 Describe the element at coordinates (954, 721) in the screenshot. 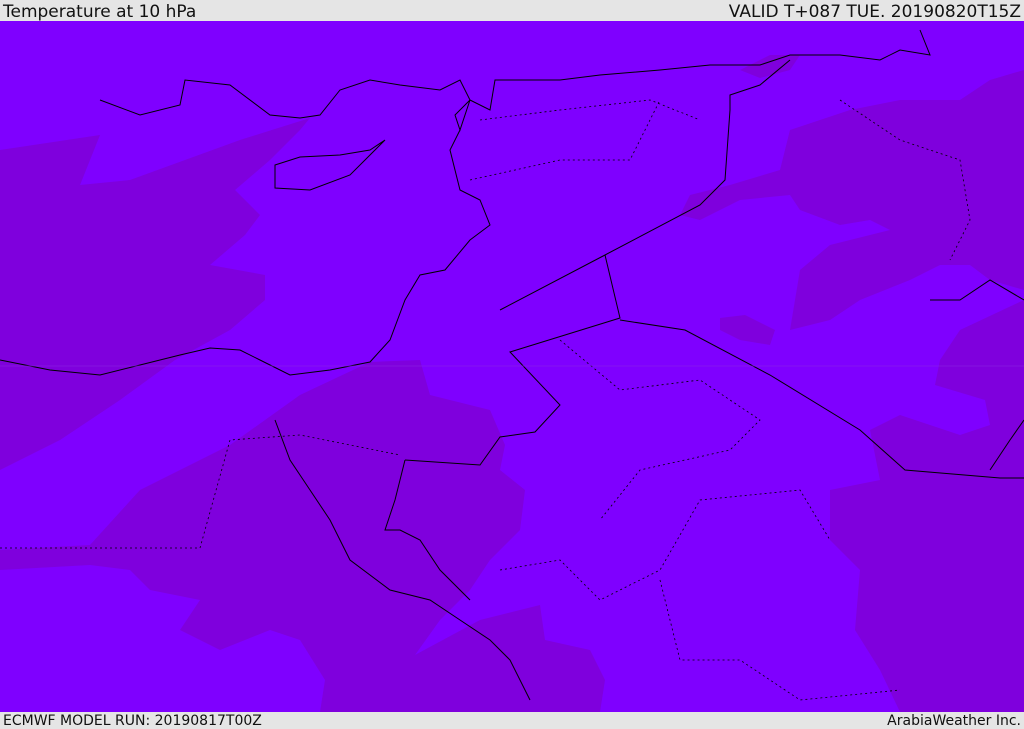

I see `credit: ArabiaWeather Inc.` at that location.